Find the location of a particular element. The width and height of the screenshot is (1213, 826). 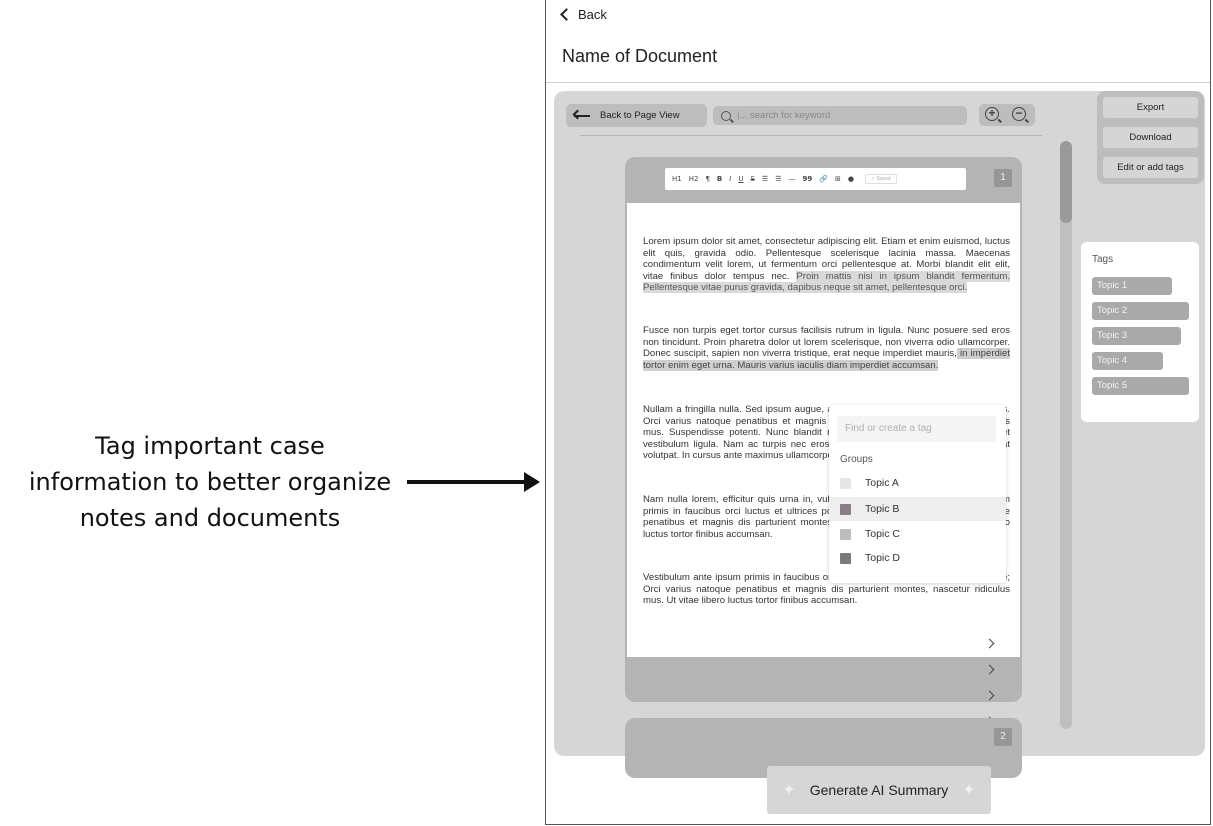

tag-option: Topic C is located at coordinates (917, 534).